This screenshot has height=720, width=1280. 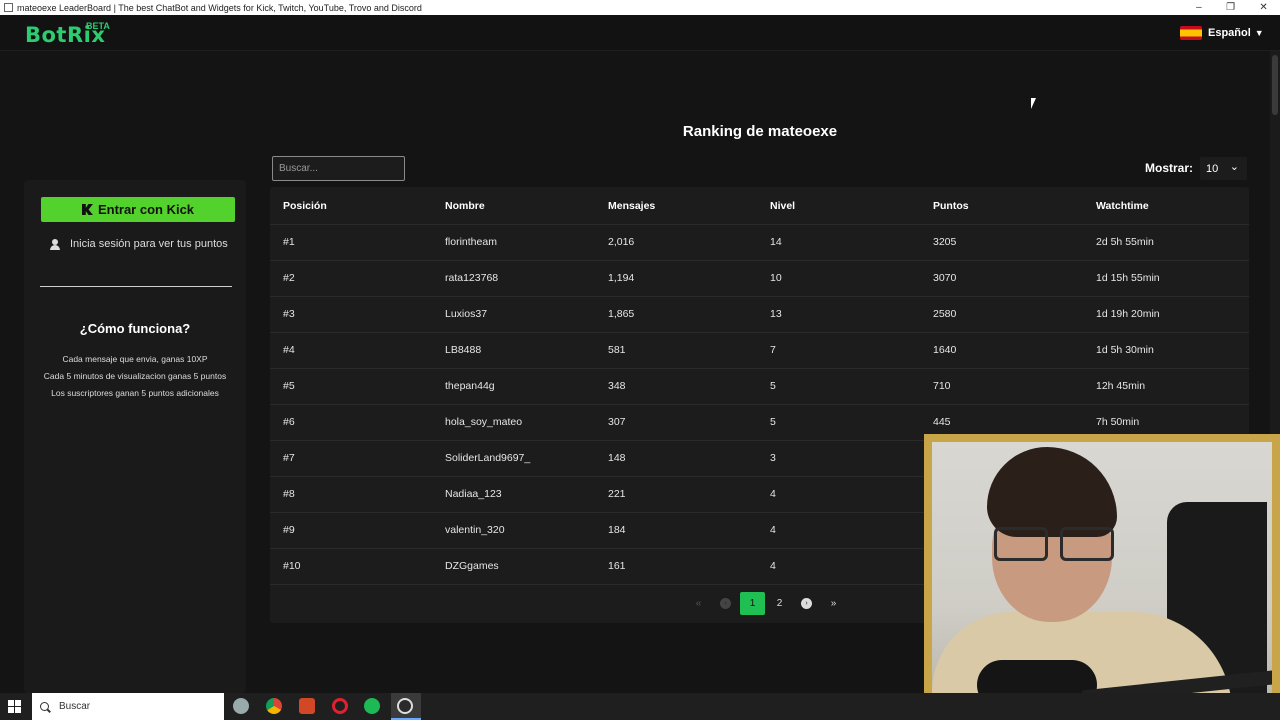 What do you see at coordinates (1128, 278) in the screenshot?
I see `table-cell: 1d 15h 55min` at bounding box center [1128, 278].